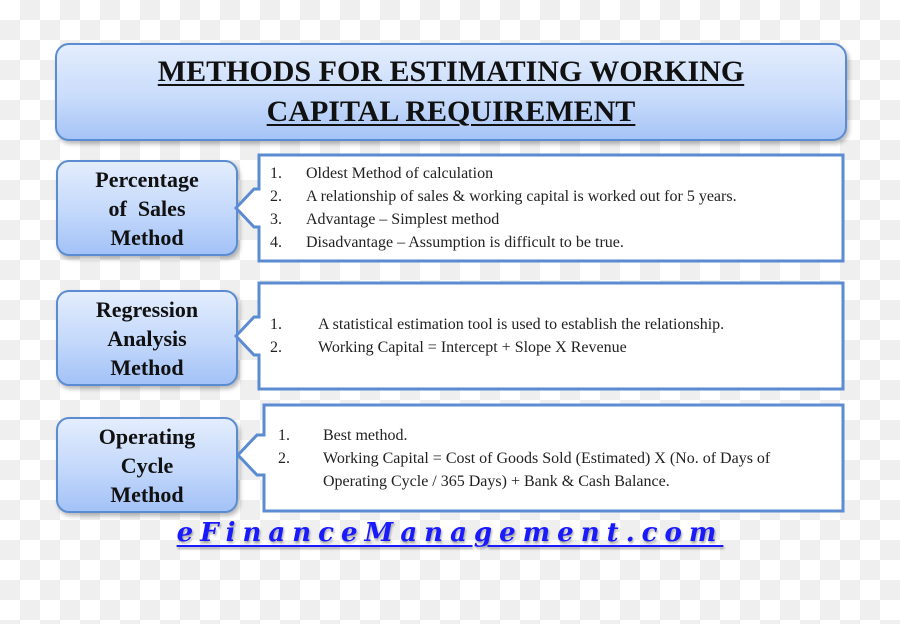 The image size is (900, 624). I want to click on method-name-line: Regression, so click(147, 309).